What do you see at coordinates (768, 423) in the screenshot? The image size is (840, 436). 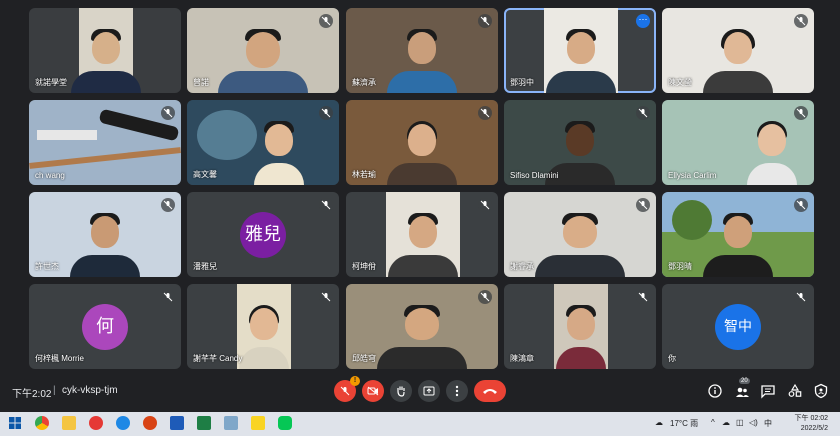 I see `ime-indicator: 中` at bounding box center [768, 423].